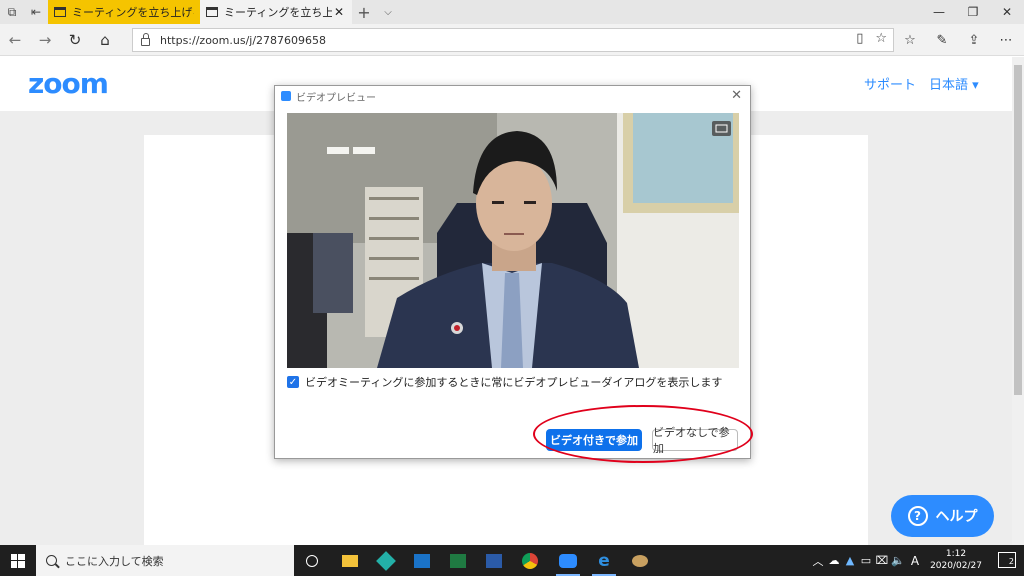  I want to click on refresh-icon: ↻, so click(75, 40).